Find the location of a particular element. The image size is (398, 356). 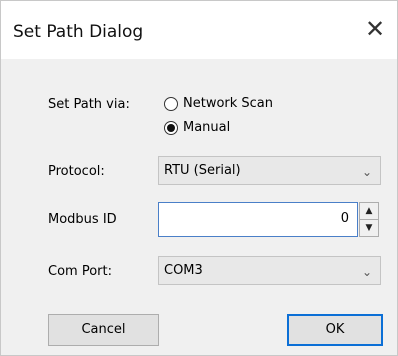

set-path-label: Set Path via: is located at coordinates (89, 104).